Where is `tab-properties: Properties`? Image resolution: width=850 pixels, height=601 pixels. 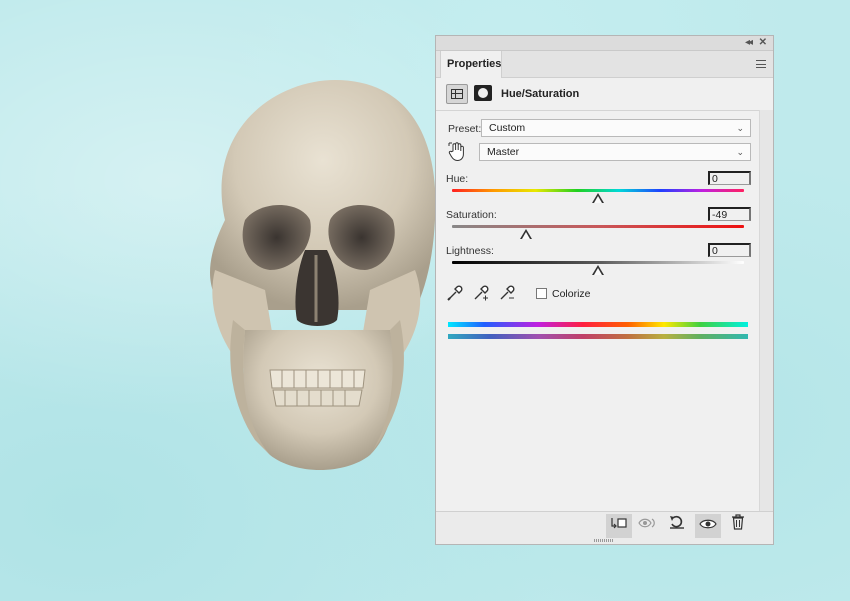 tab-properties: Properties is located at coordinates (471, 64).